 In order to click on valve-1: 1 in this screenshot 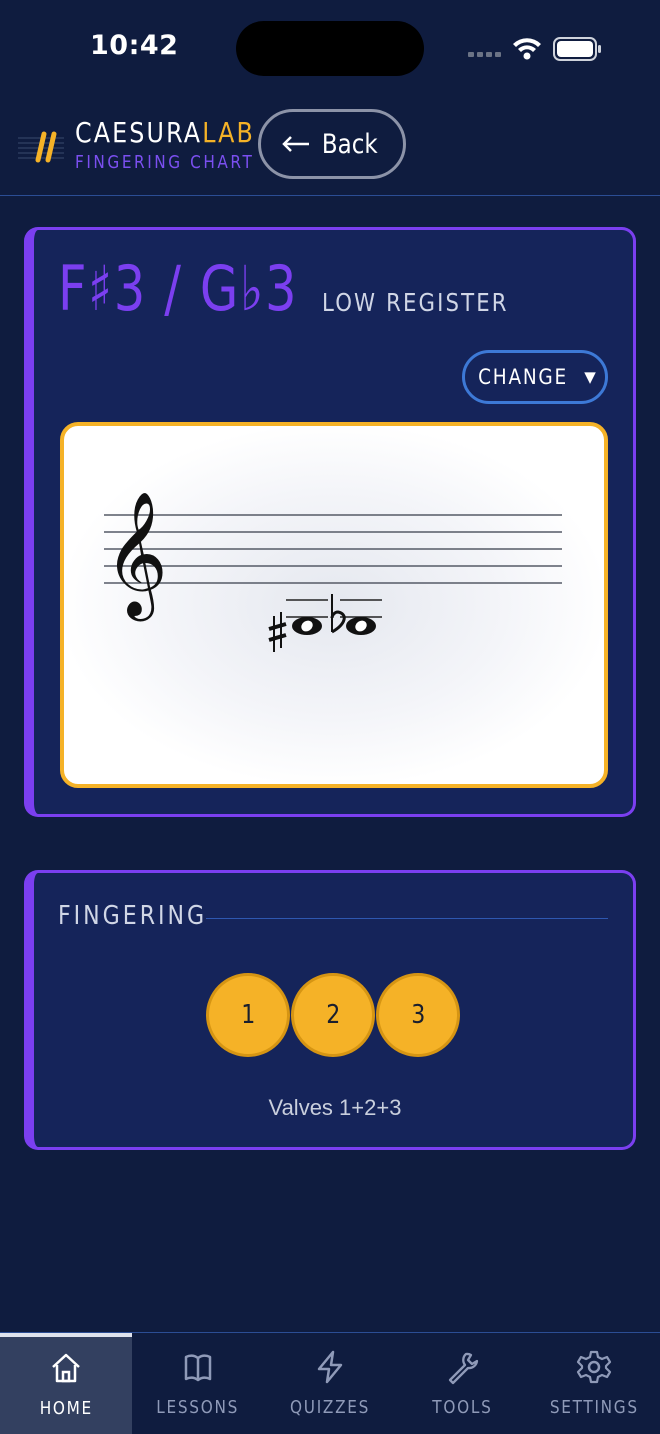, I will do `click(248, 1015)`.